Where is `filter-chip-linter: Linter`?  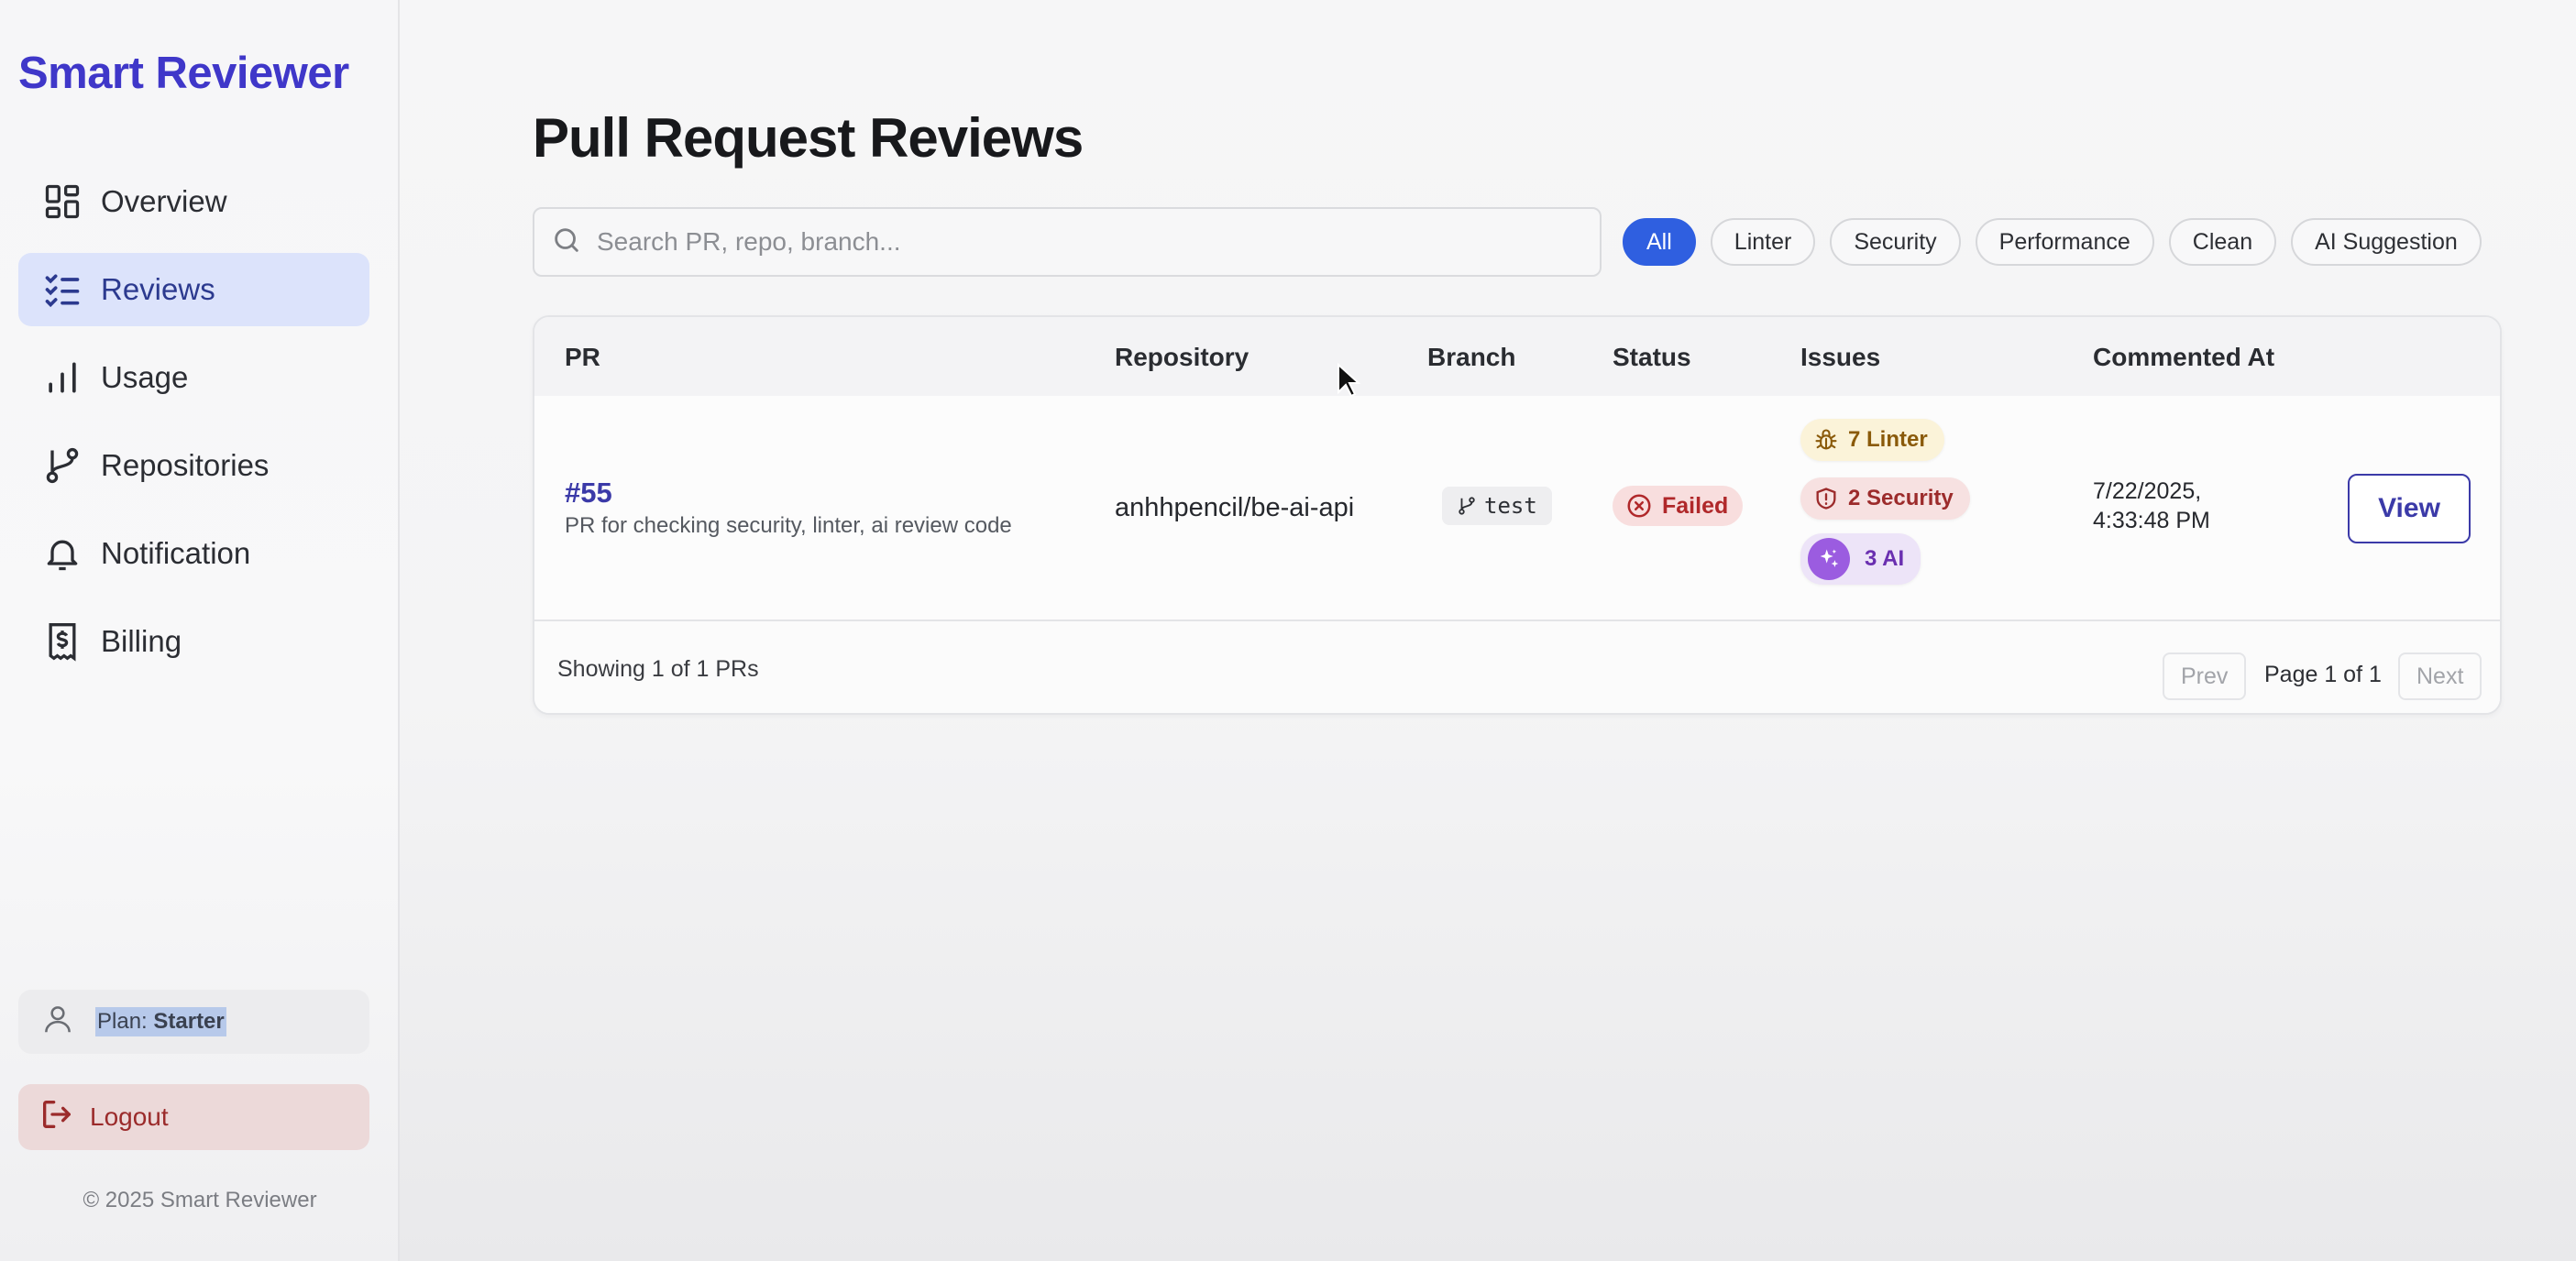
filter-chip-linter: Linter is located at coordinates (1763, 242).